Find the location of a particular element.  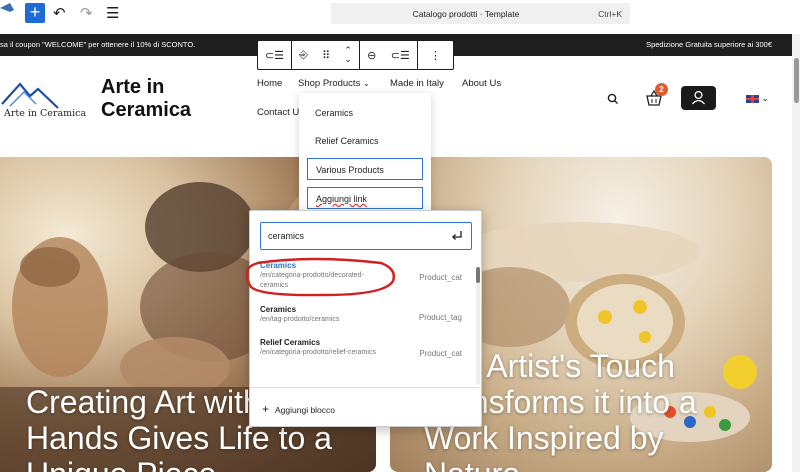

nav-made-in-italy: Made in Italy is located at coordinates (417, 83).